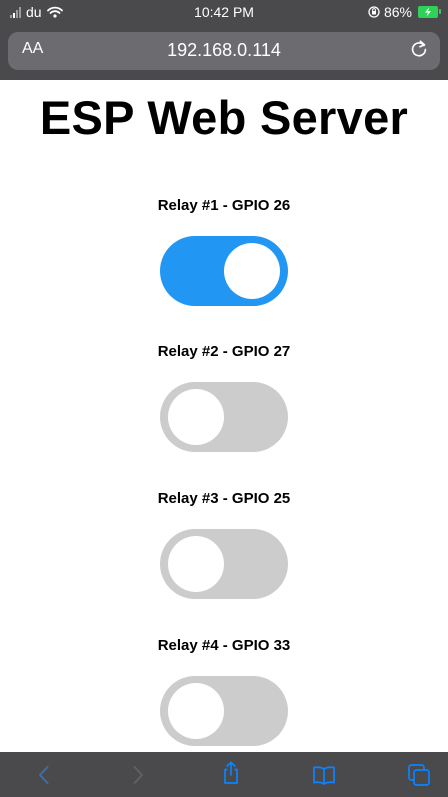  I want to click on relay-1-toggle, so click(224, 271).